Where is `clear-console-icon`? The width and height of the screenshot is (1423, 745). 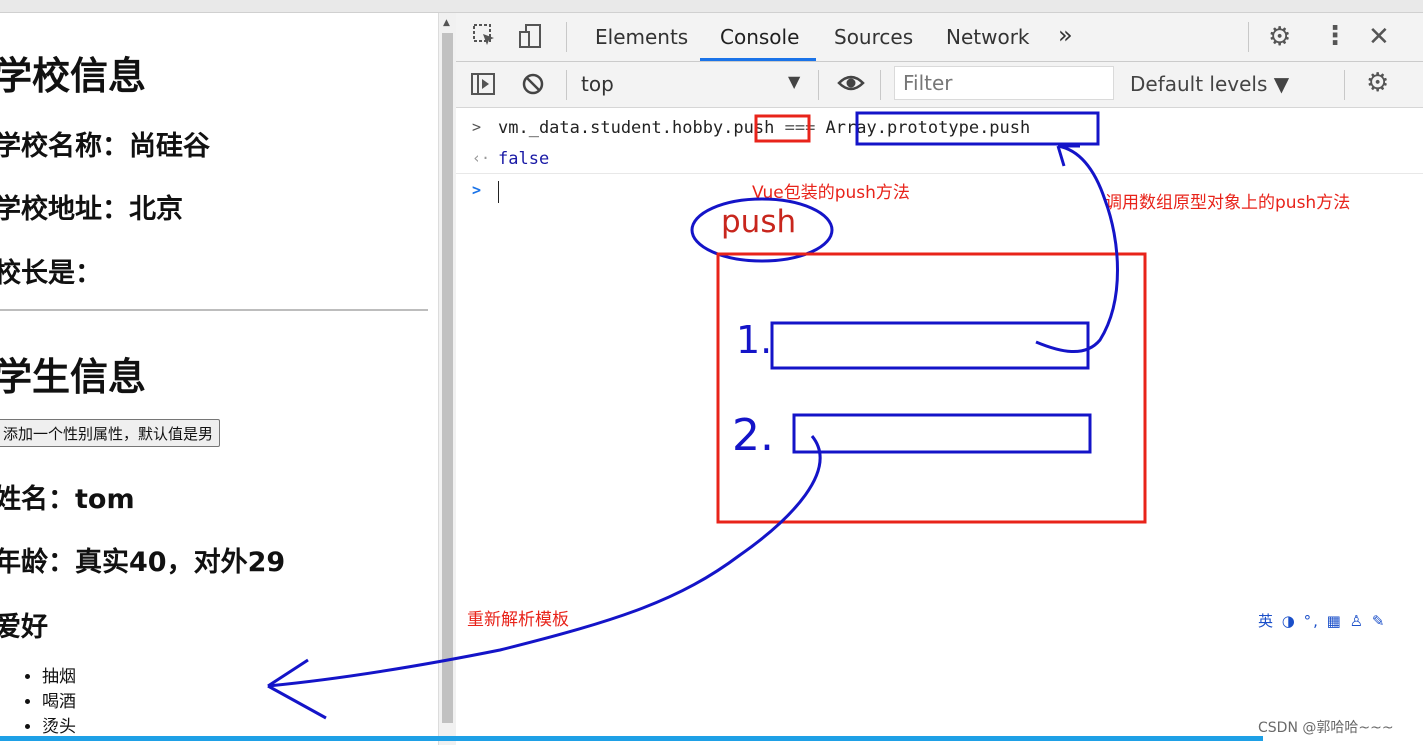 clear-console-icon is located at coordinates (533, 87).